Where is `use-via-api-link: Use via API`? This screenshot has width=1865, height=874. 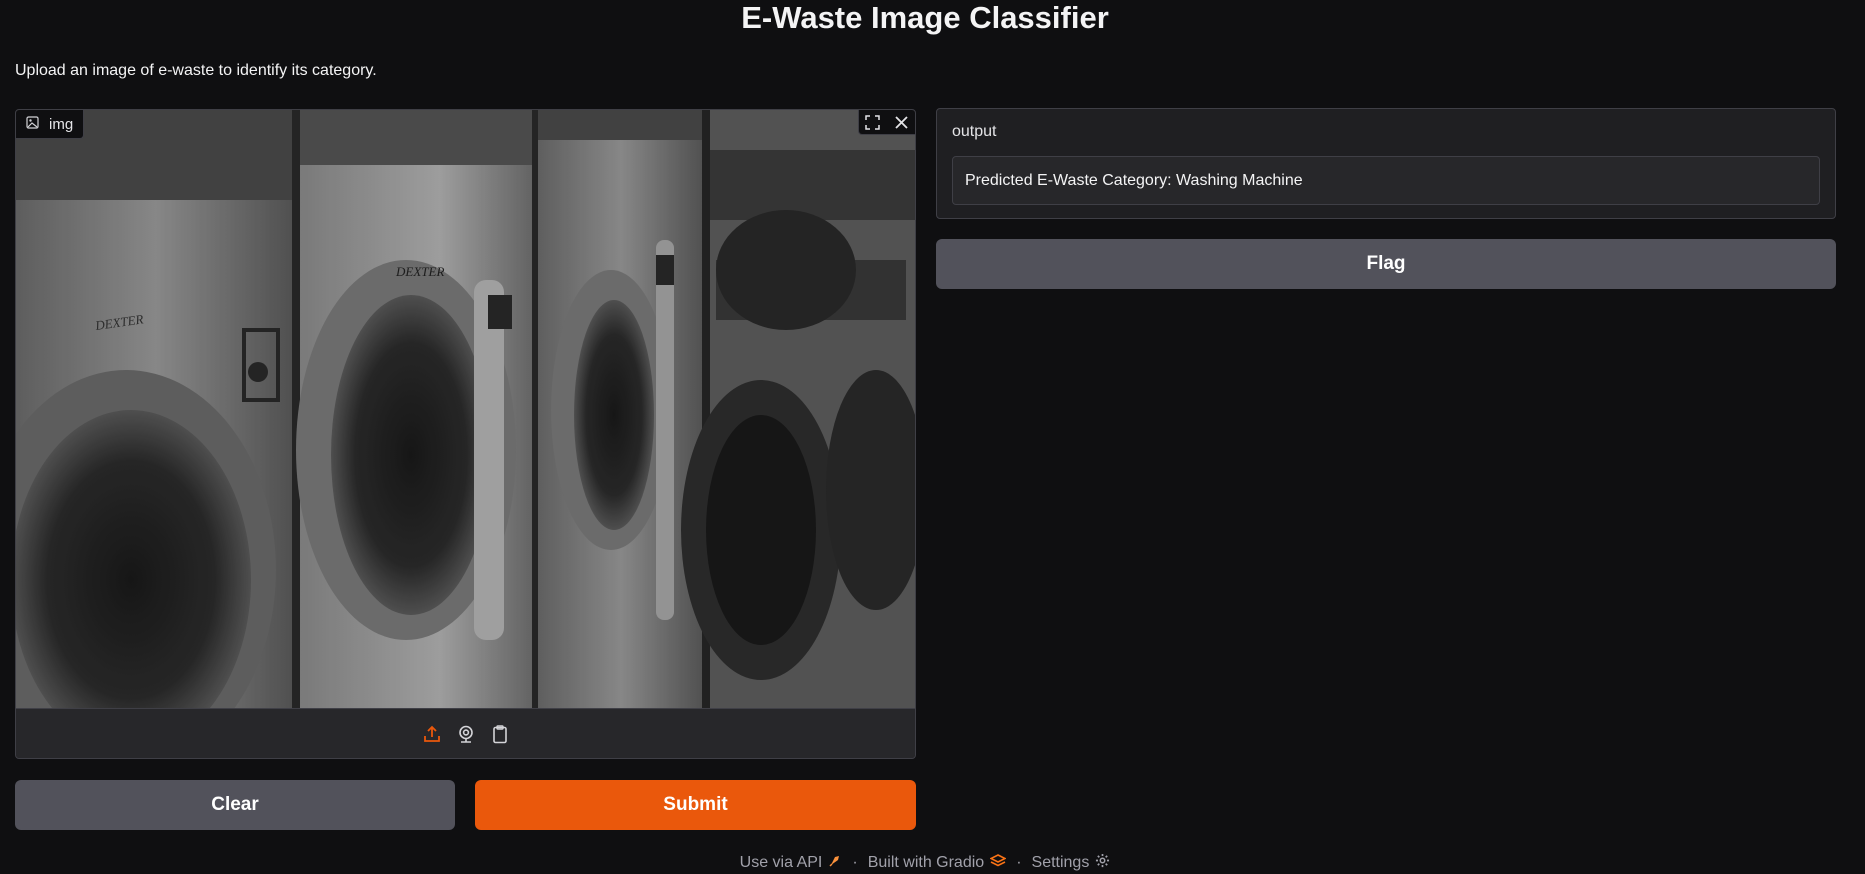
use-via-api-link: Use via API is located at coordinates (791, 863).